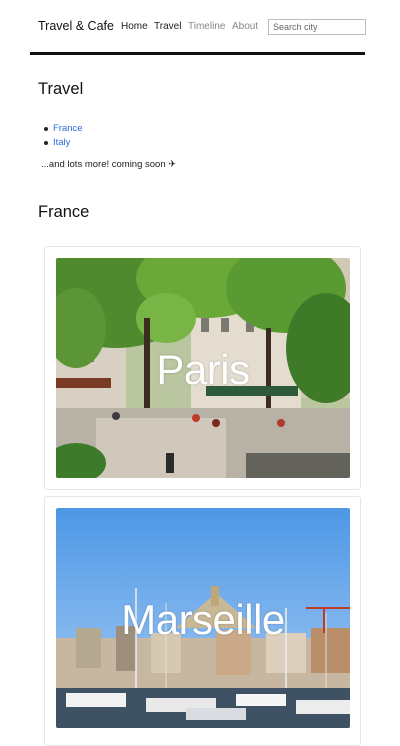 This screenshot has width=400, height=746. Describe the element at coordinates (206, 26) in the screenshot. I see `nav-timeline: Timeline` at that location.